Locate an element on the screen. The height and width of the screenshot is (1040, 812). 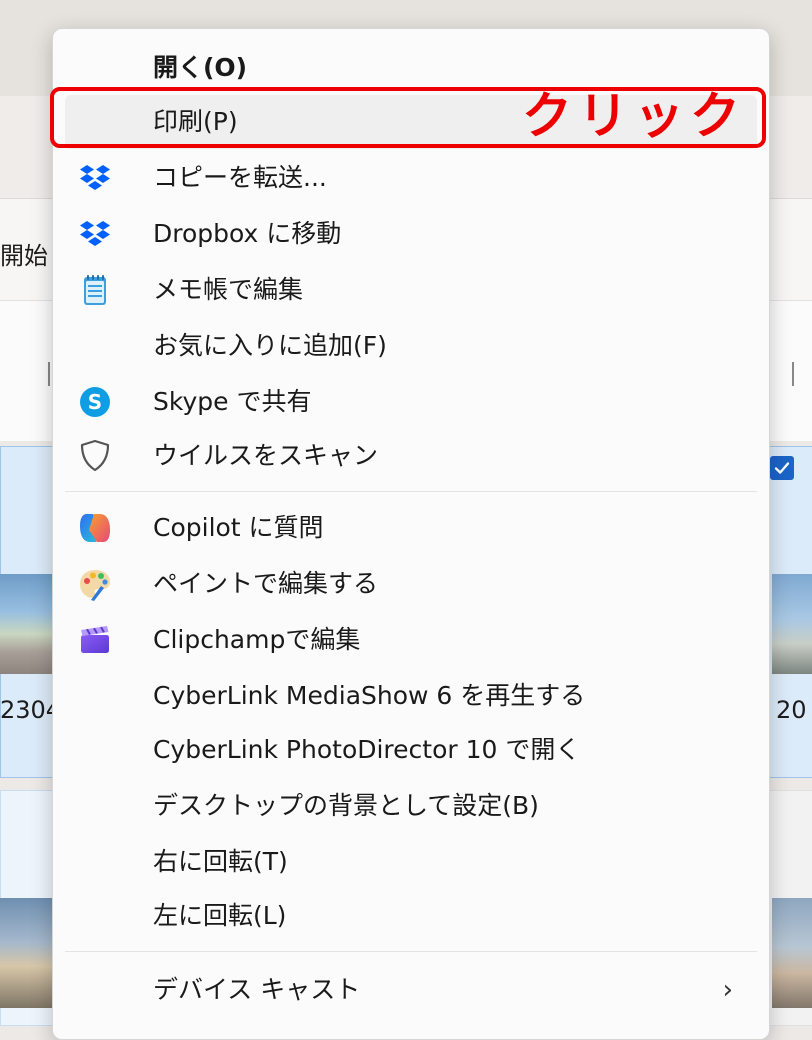
menu-item-edit-notepad: メモ帳で編集 is located at coordinates (411, 290).